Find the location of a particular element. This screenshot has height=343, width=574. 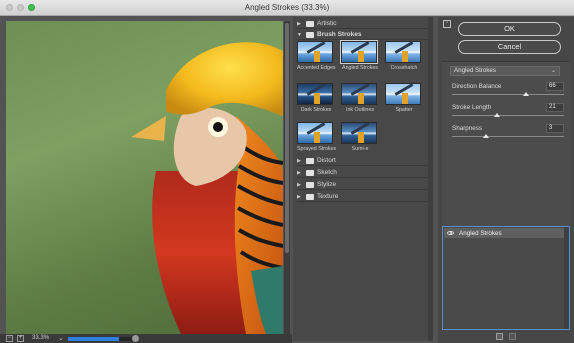

preview-scroll-thumb is located at coordinates (287, 138).